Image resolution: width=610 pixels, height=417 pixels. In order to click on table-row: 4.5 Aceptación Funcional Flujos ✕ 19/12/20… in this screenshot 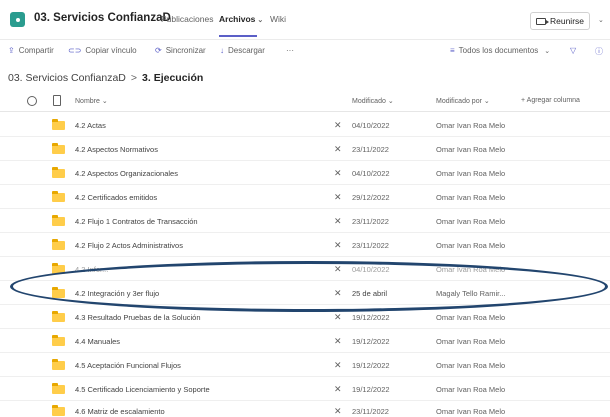, I will do `click(305, 365)`.